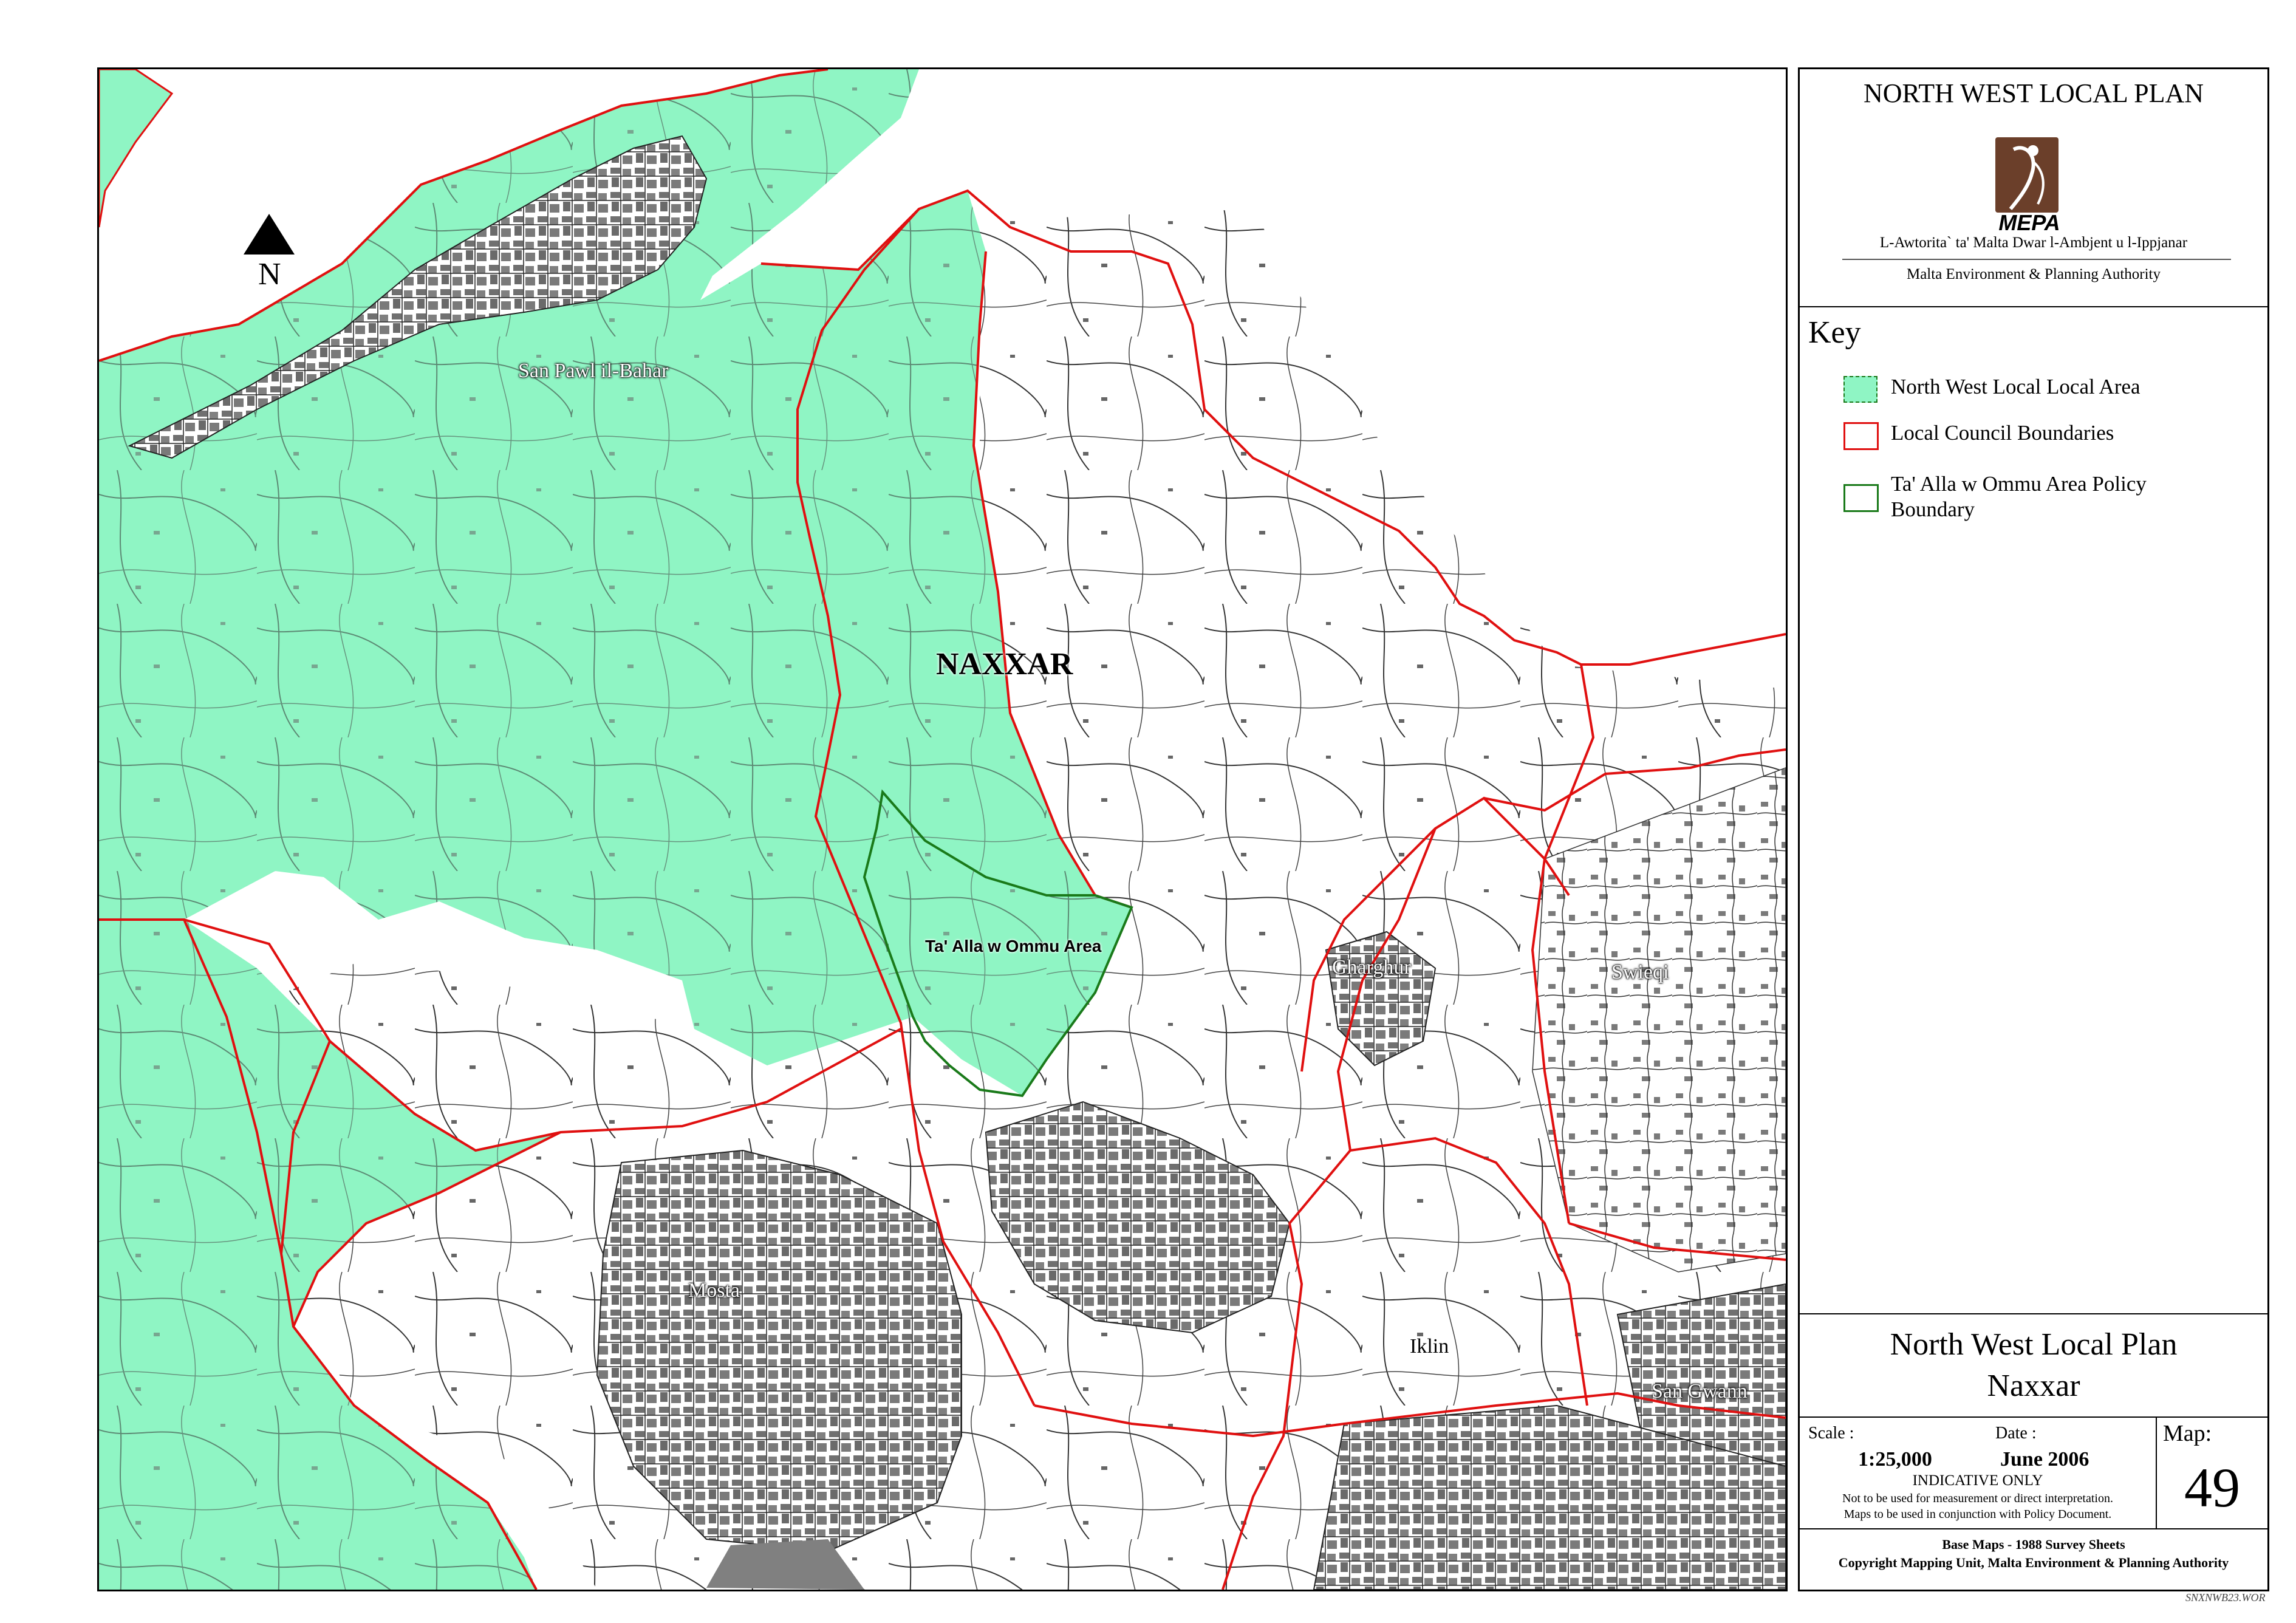  Describe the element at coordinates (269, 274) in the screenshot. I see `north-label: N` at that location.